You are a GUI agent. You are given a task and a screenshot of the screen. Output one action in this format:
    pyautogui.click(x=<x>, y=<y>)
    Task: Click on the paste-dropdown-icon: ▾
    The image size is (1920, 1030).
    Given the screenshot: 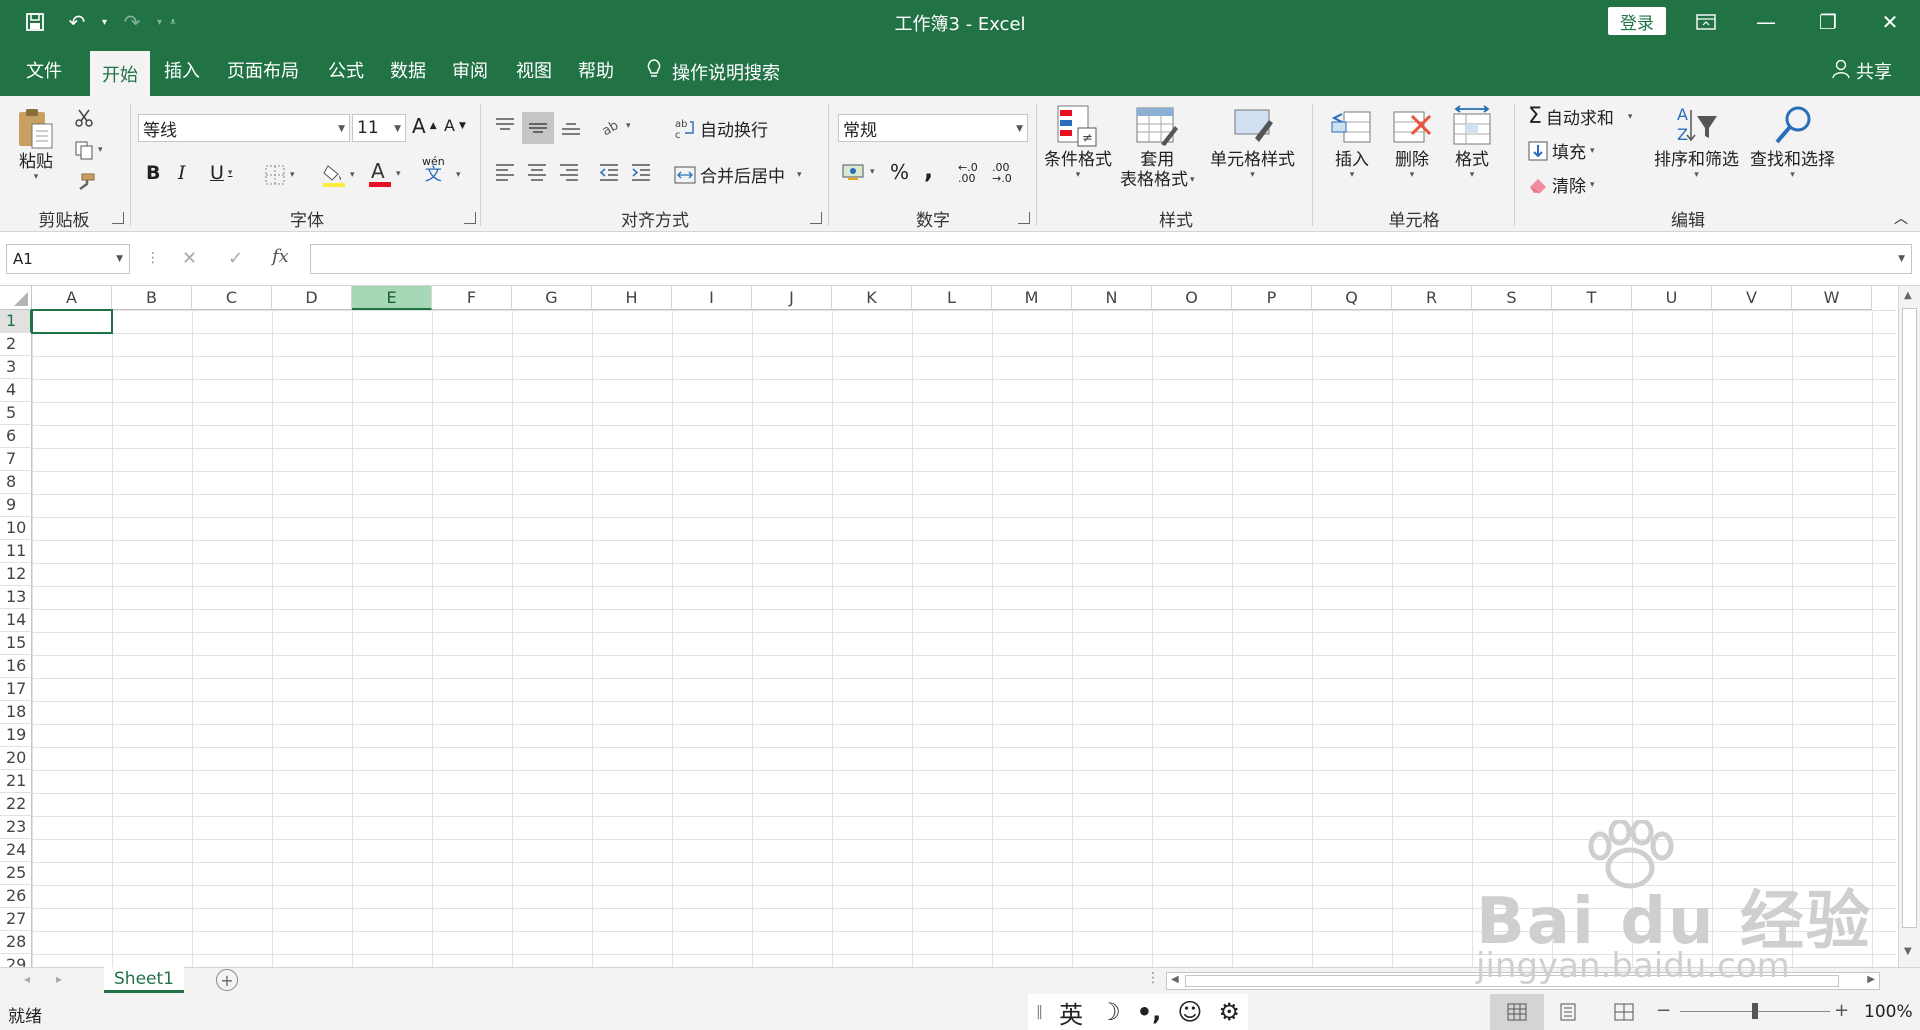 What is the action you would take?
    pyautogui.click(x=36, y=177)
    